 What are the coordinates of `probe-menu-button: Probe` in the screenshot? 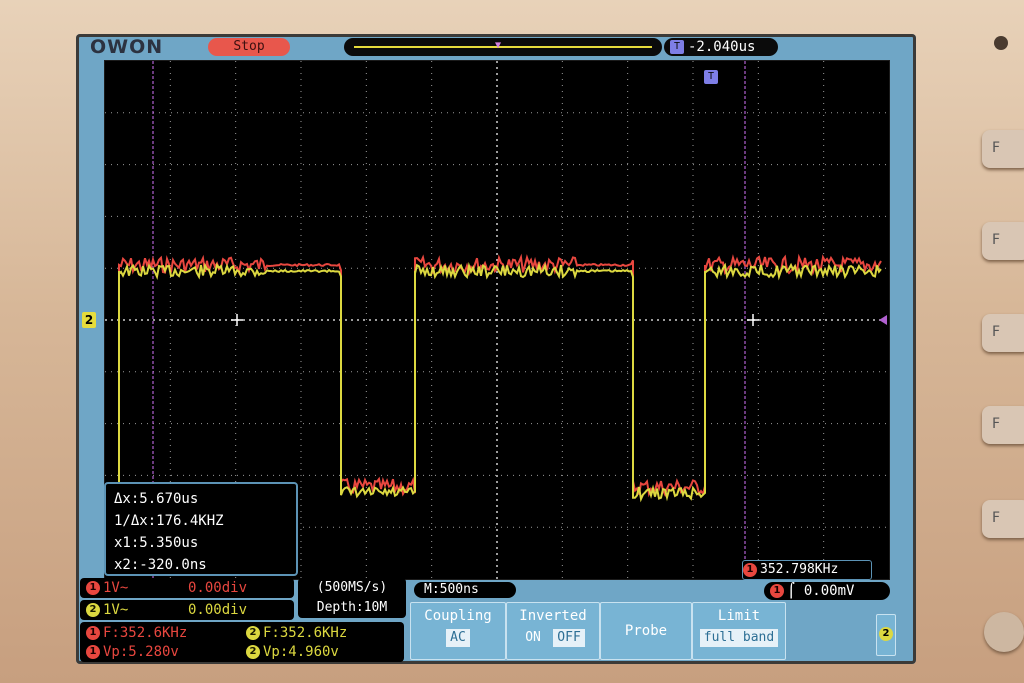 It's located at (646, 631).